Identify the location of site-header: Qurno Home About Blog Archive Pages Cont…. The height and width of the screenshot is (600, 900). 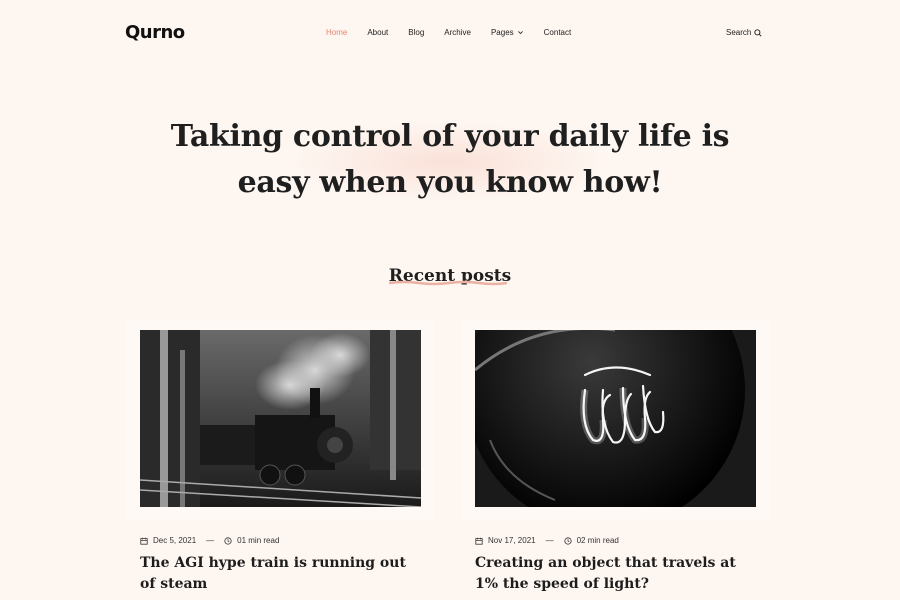
(450, 33).